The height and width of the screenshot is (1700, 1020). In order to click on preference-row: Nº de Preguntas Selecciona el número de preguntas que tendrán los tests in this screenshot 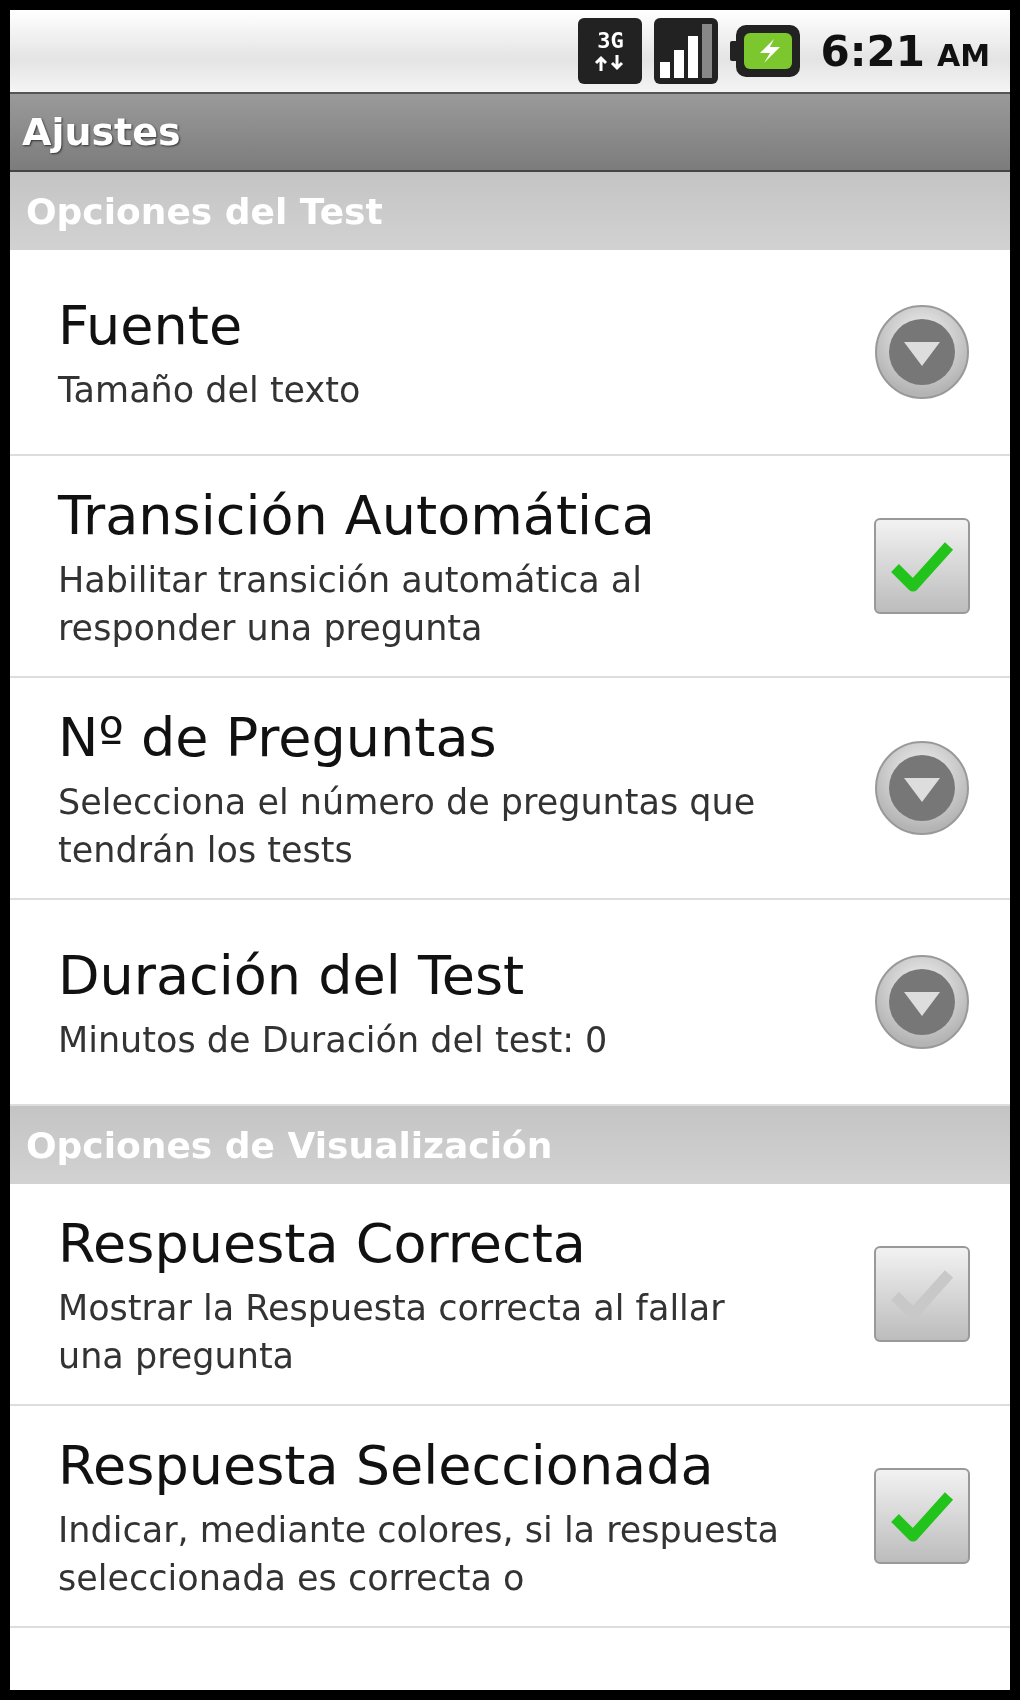, I will do `click(510, 789)`.